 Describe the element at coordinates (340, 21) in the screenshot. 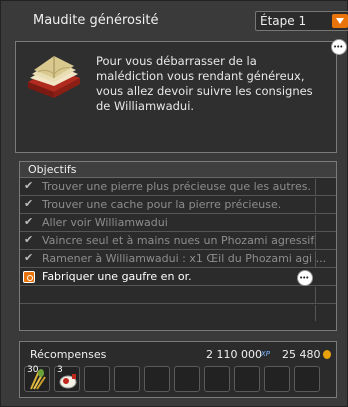

I see `chevron-down-icon` at that location.